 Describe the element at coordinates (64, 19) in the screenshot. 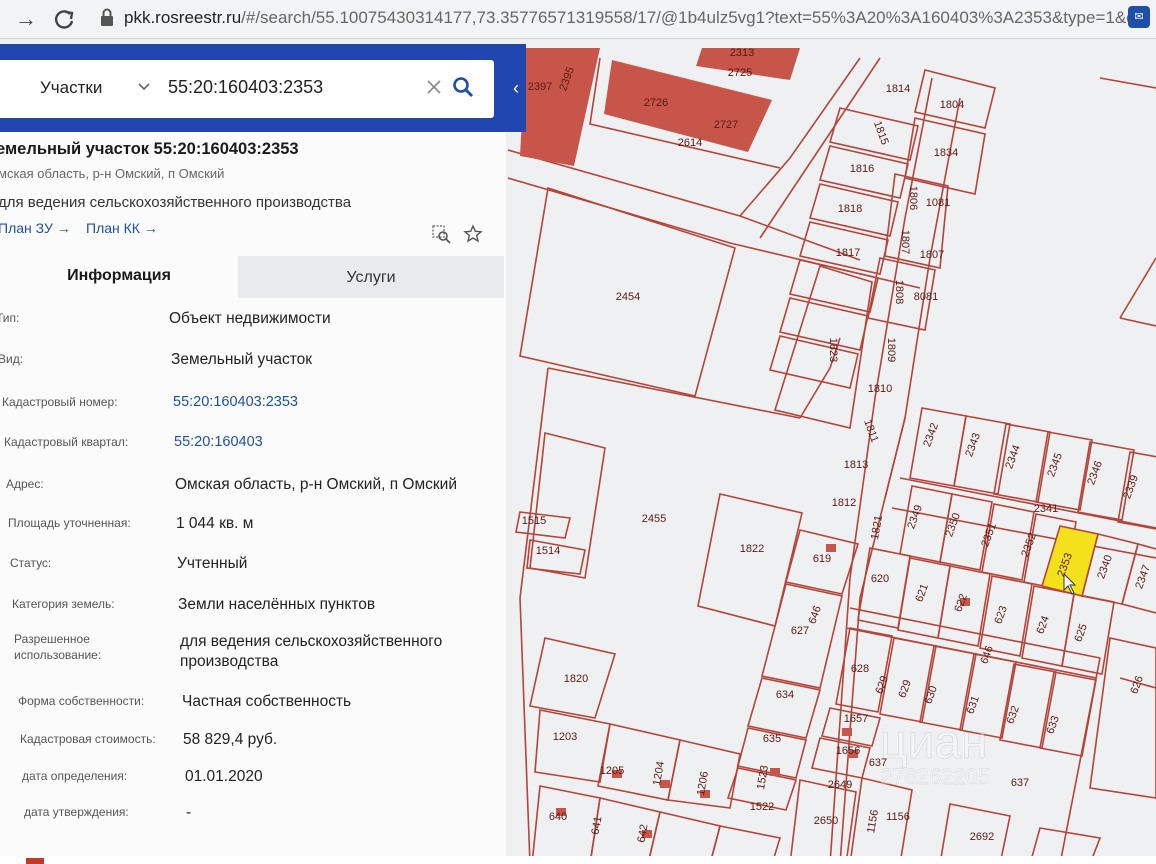

I see `reload-icon` at that location.